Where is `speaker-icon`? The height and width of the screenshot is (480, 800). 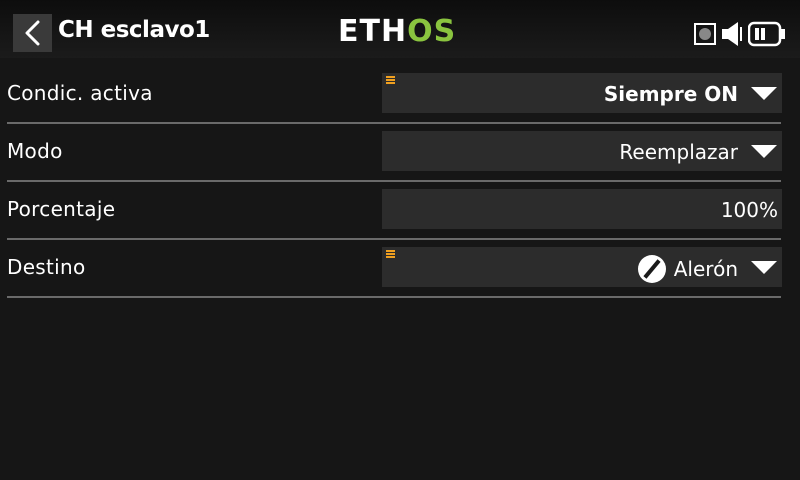
speaker-icon is located at coordinates (732, 34).